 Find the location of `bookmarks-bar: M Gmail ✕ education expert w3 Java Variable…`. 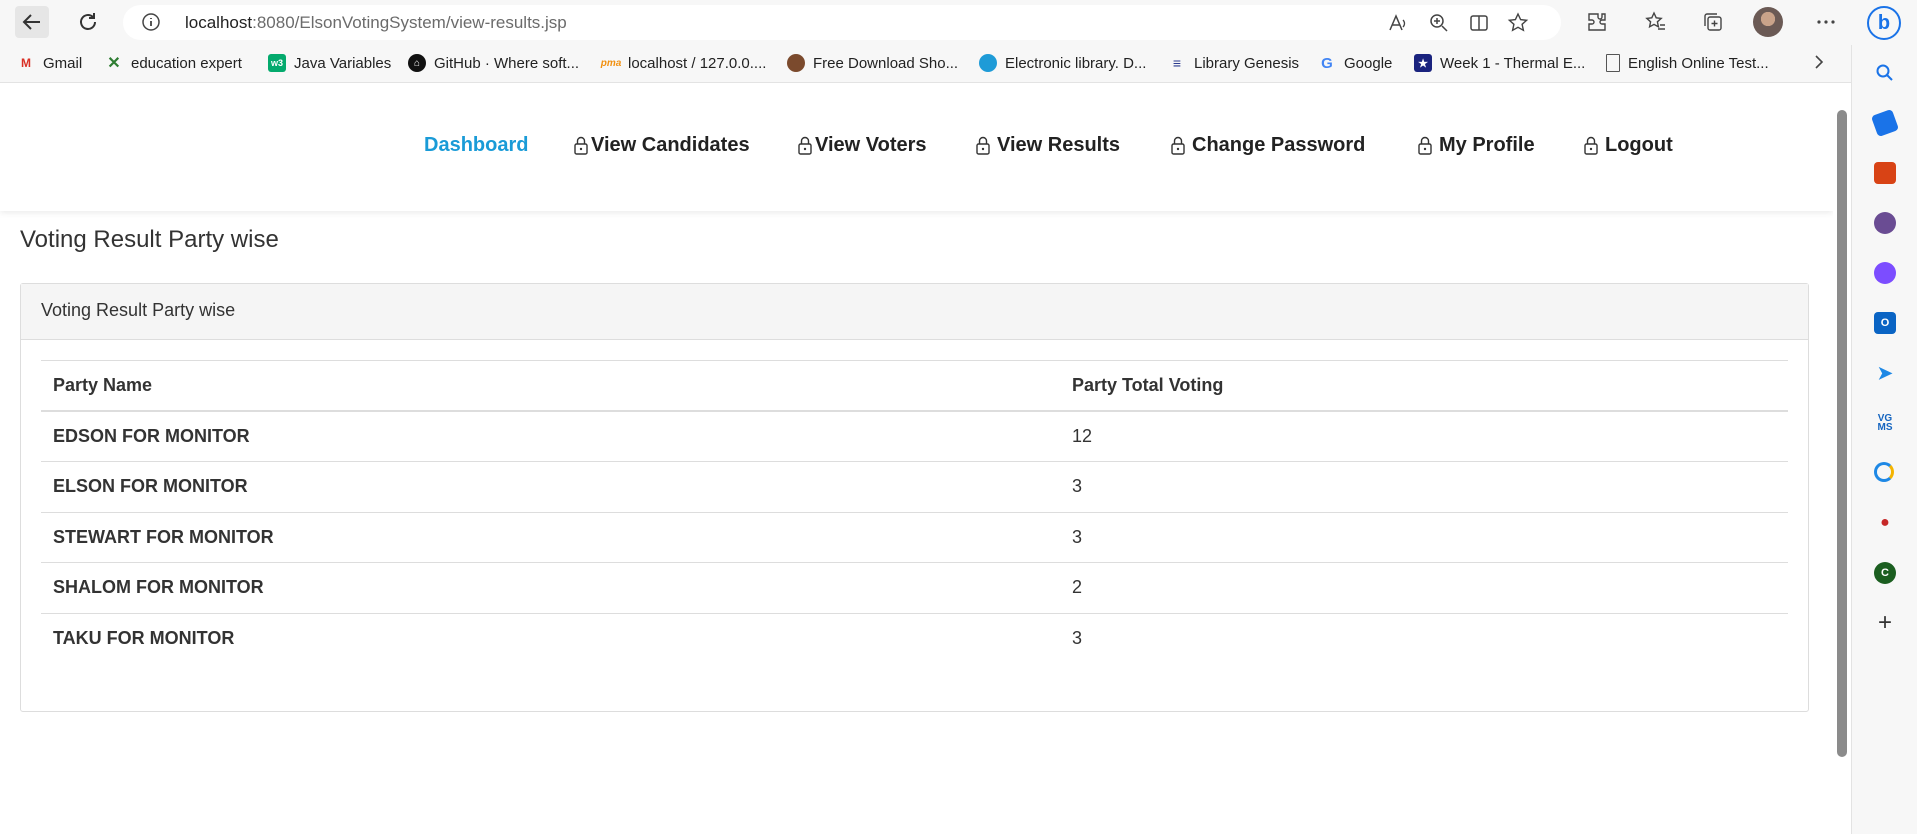

bookmarks-bar: M Gmail ✕ education expert w3 Java Variable… is located at coordinates (958, 64).